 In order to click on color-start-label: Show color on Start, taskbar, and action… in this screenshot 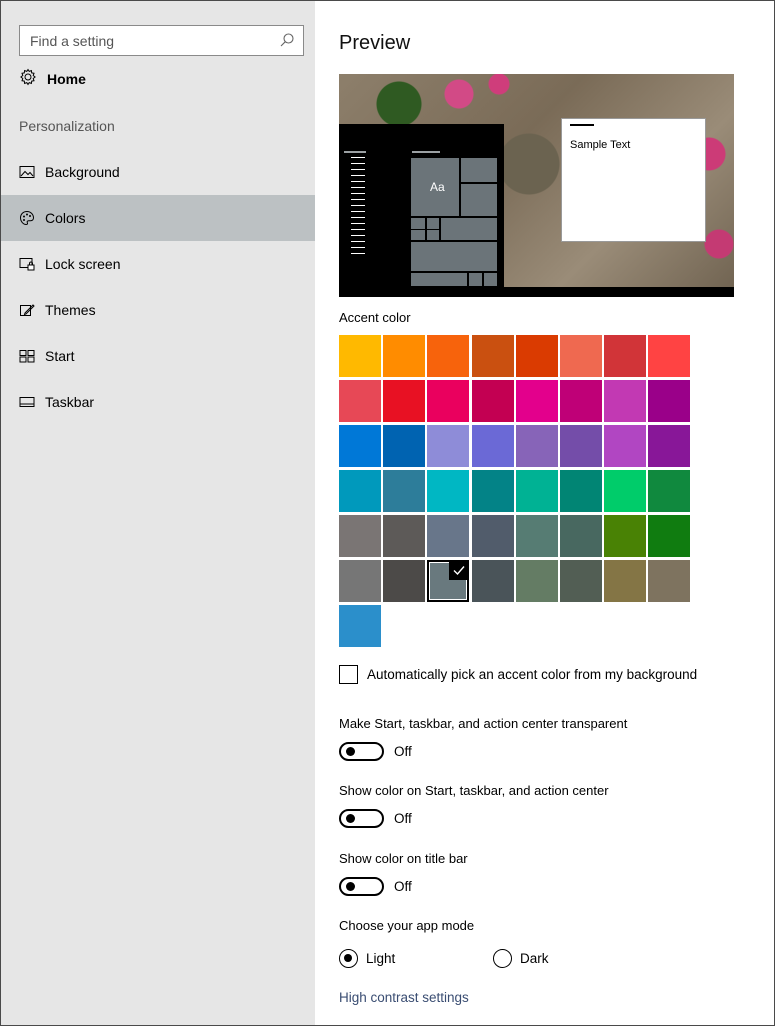, I will do `click(474, 790)`.